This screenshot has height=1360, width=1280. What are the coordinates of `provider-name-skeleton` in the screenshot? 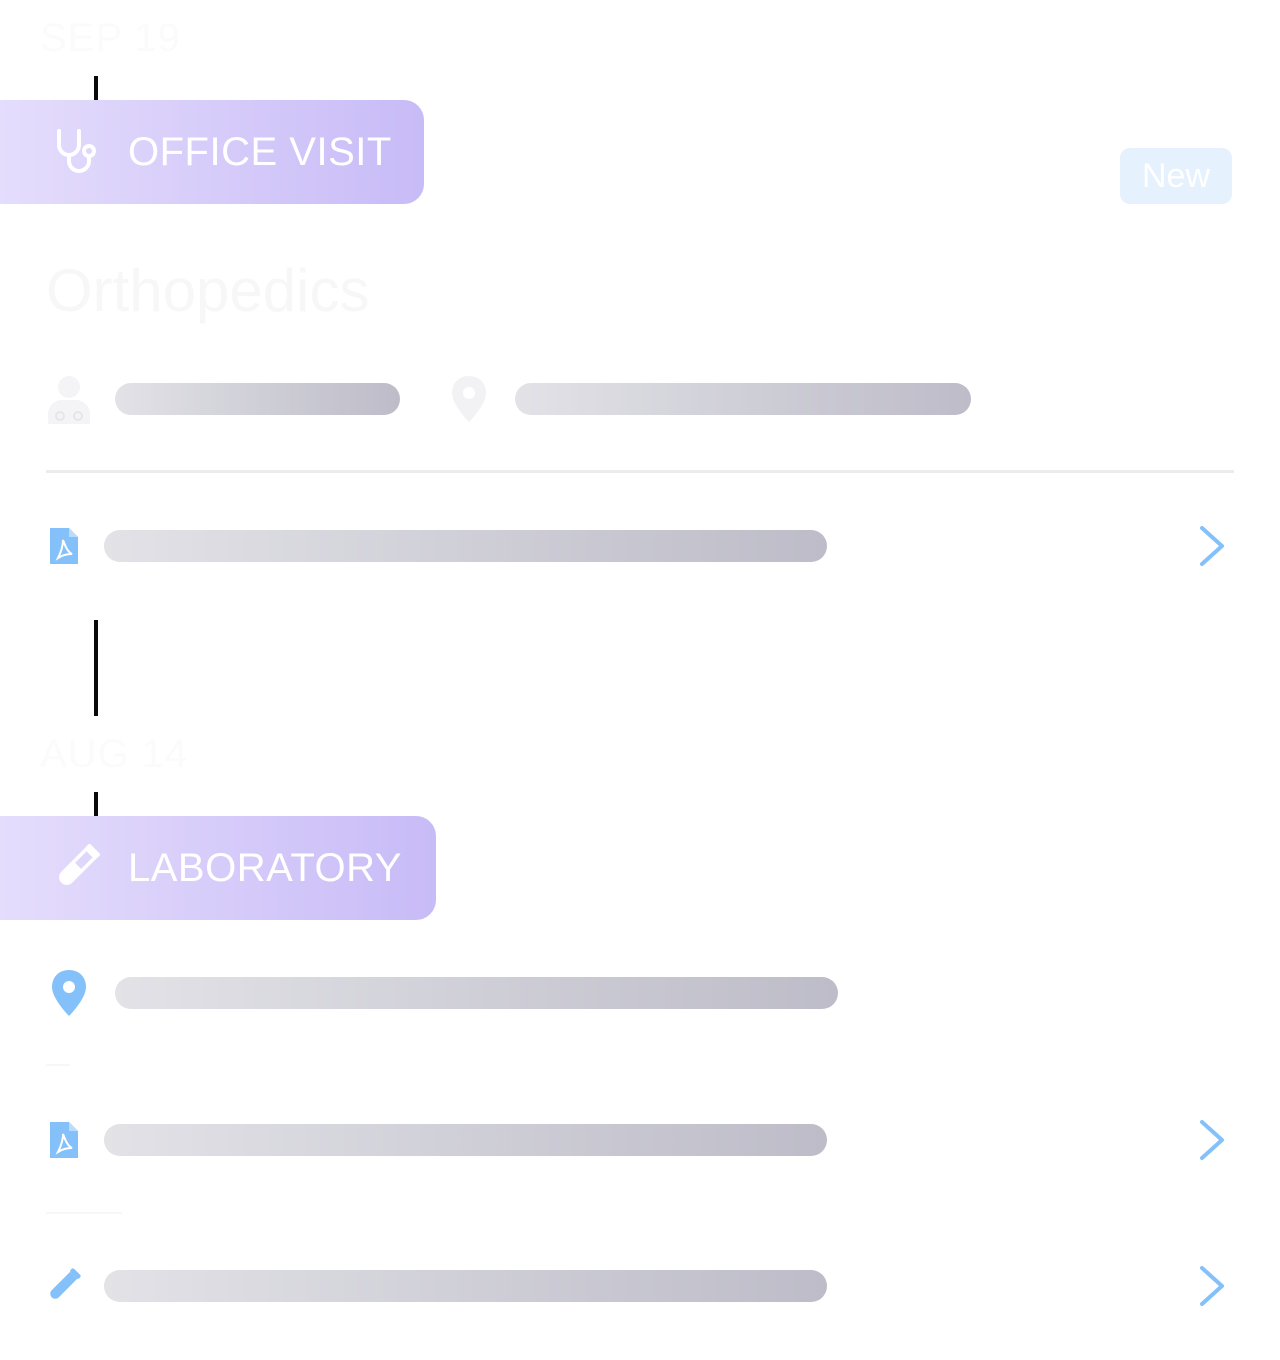 It's located at (257, 399).